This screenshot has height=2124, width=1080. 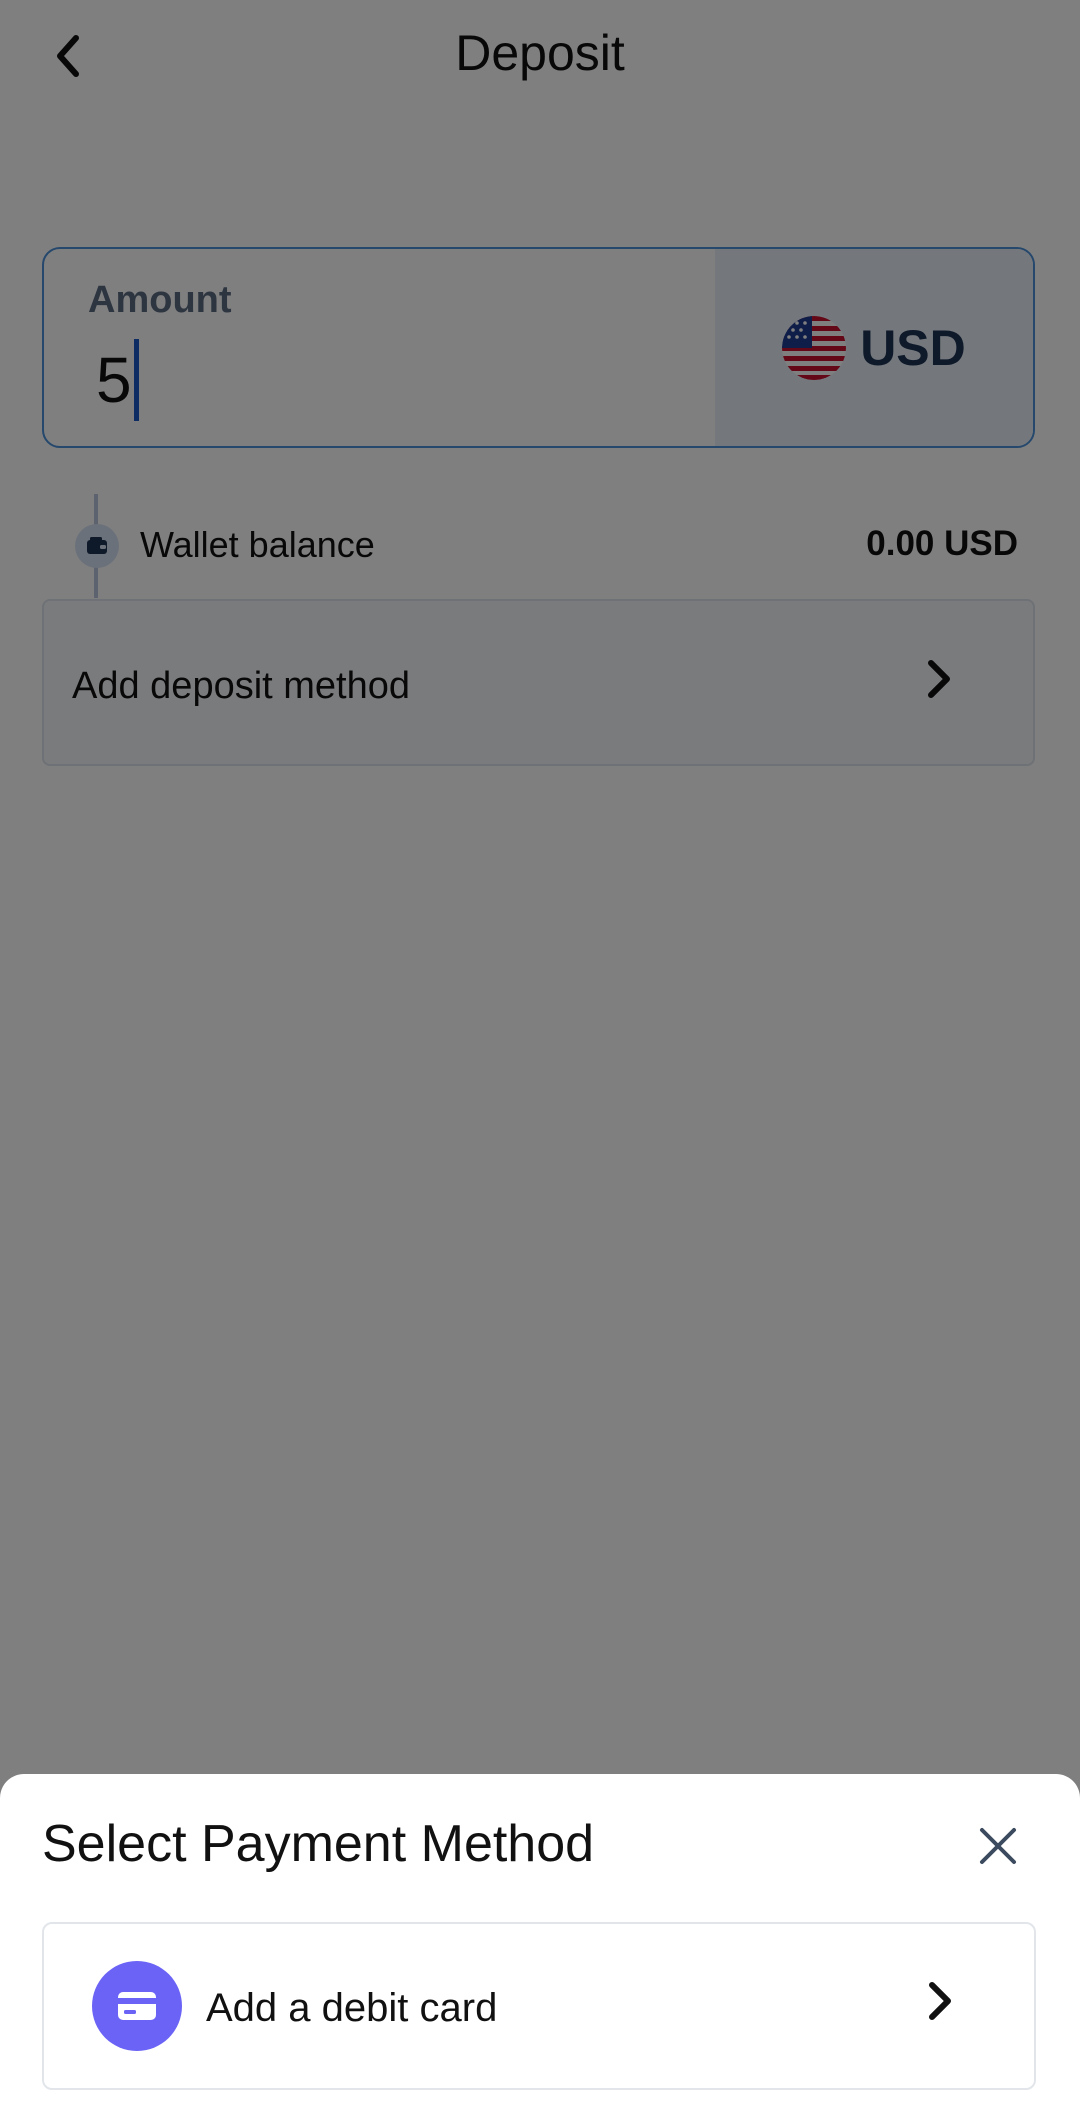 What do you see at coordinates (940, 2001) in the screenshot?
I see `chevron-right-icon` at bounding box center [940, 2001].